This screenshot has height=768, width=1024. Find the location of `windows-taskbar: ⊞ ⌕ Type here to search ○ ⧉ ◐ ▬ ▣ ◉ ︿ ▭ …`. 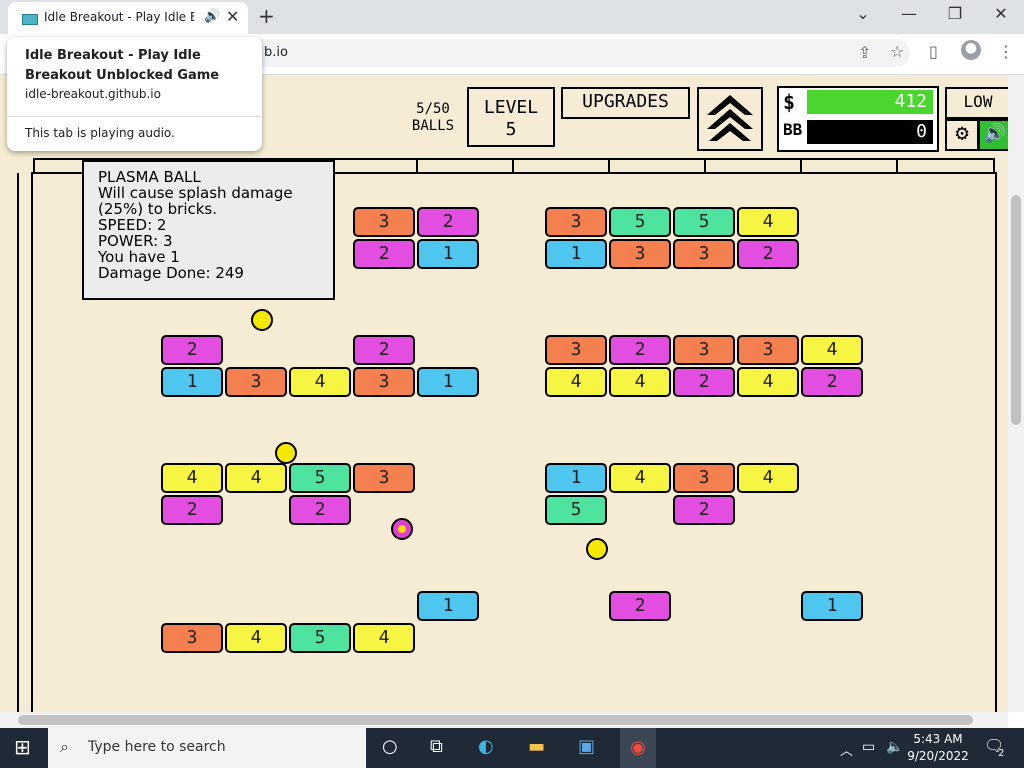

windows-taskbar: ⊞ ⌕ Type here to search ○ ⧉ ◐ ▬ ▣ ◉ ︿ ▭ … is located at coordinates (512, 748).